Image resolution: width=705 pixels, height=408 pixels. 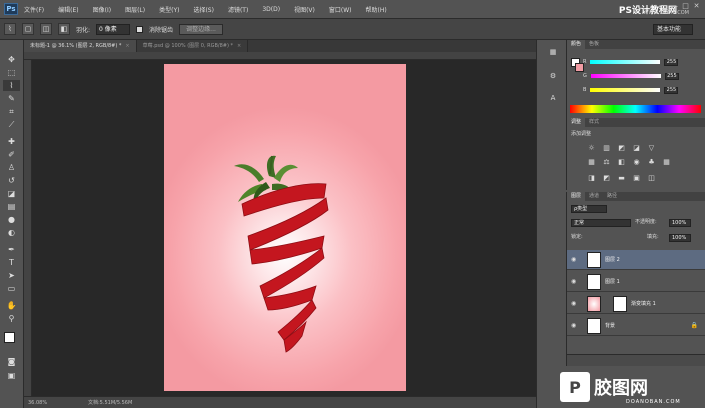 What do you see at coordinates (576, 122) in the screenshot?
I see `tab-adjustments: 调整` at bounding box center [576, 122].